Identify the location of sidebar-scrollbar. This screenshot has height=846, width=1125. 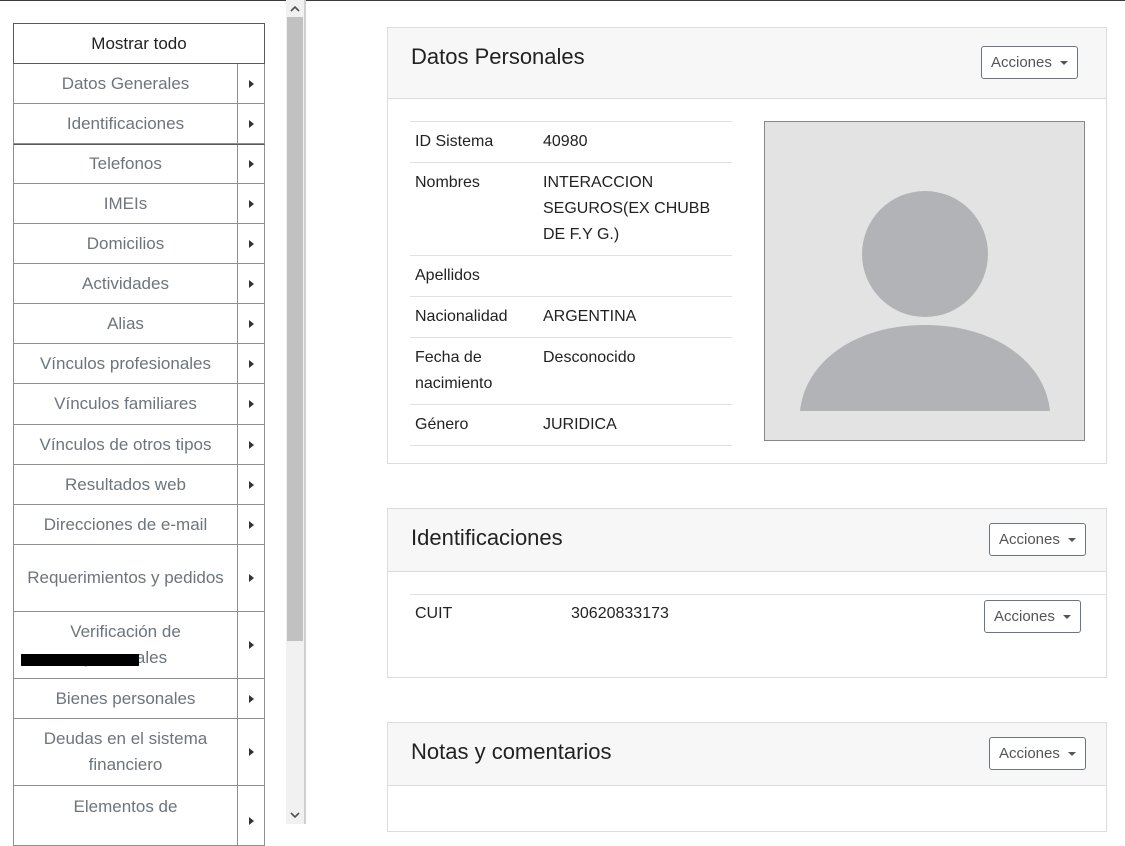
(295, 412).